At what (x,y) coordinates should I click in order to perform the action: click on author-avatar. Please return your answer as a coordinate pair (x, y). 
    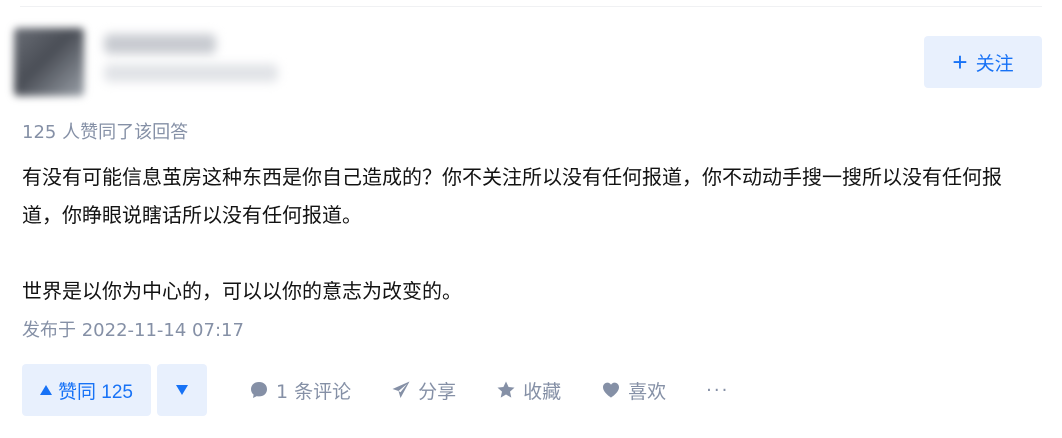
    Looking at the image, I should click on (49, 62).